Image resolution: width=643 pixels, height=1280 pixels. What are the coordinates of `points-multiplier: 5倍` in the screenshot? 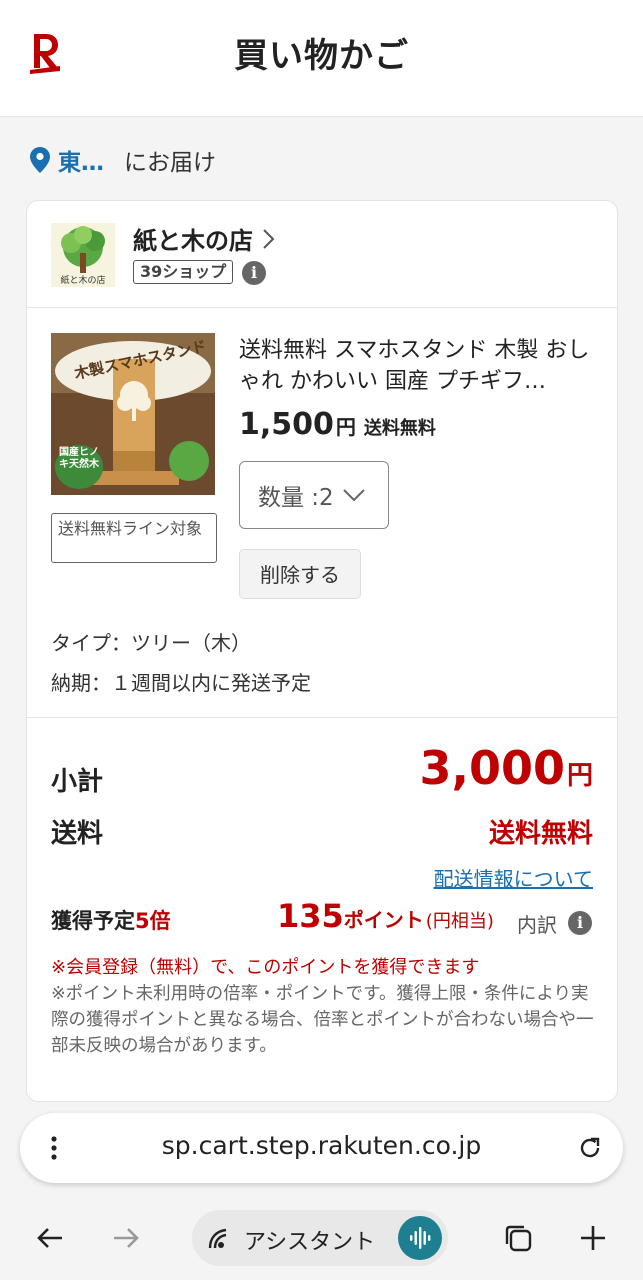 It's located at (153, 921).